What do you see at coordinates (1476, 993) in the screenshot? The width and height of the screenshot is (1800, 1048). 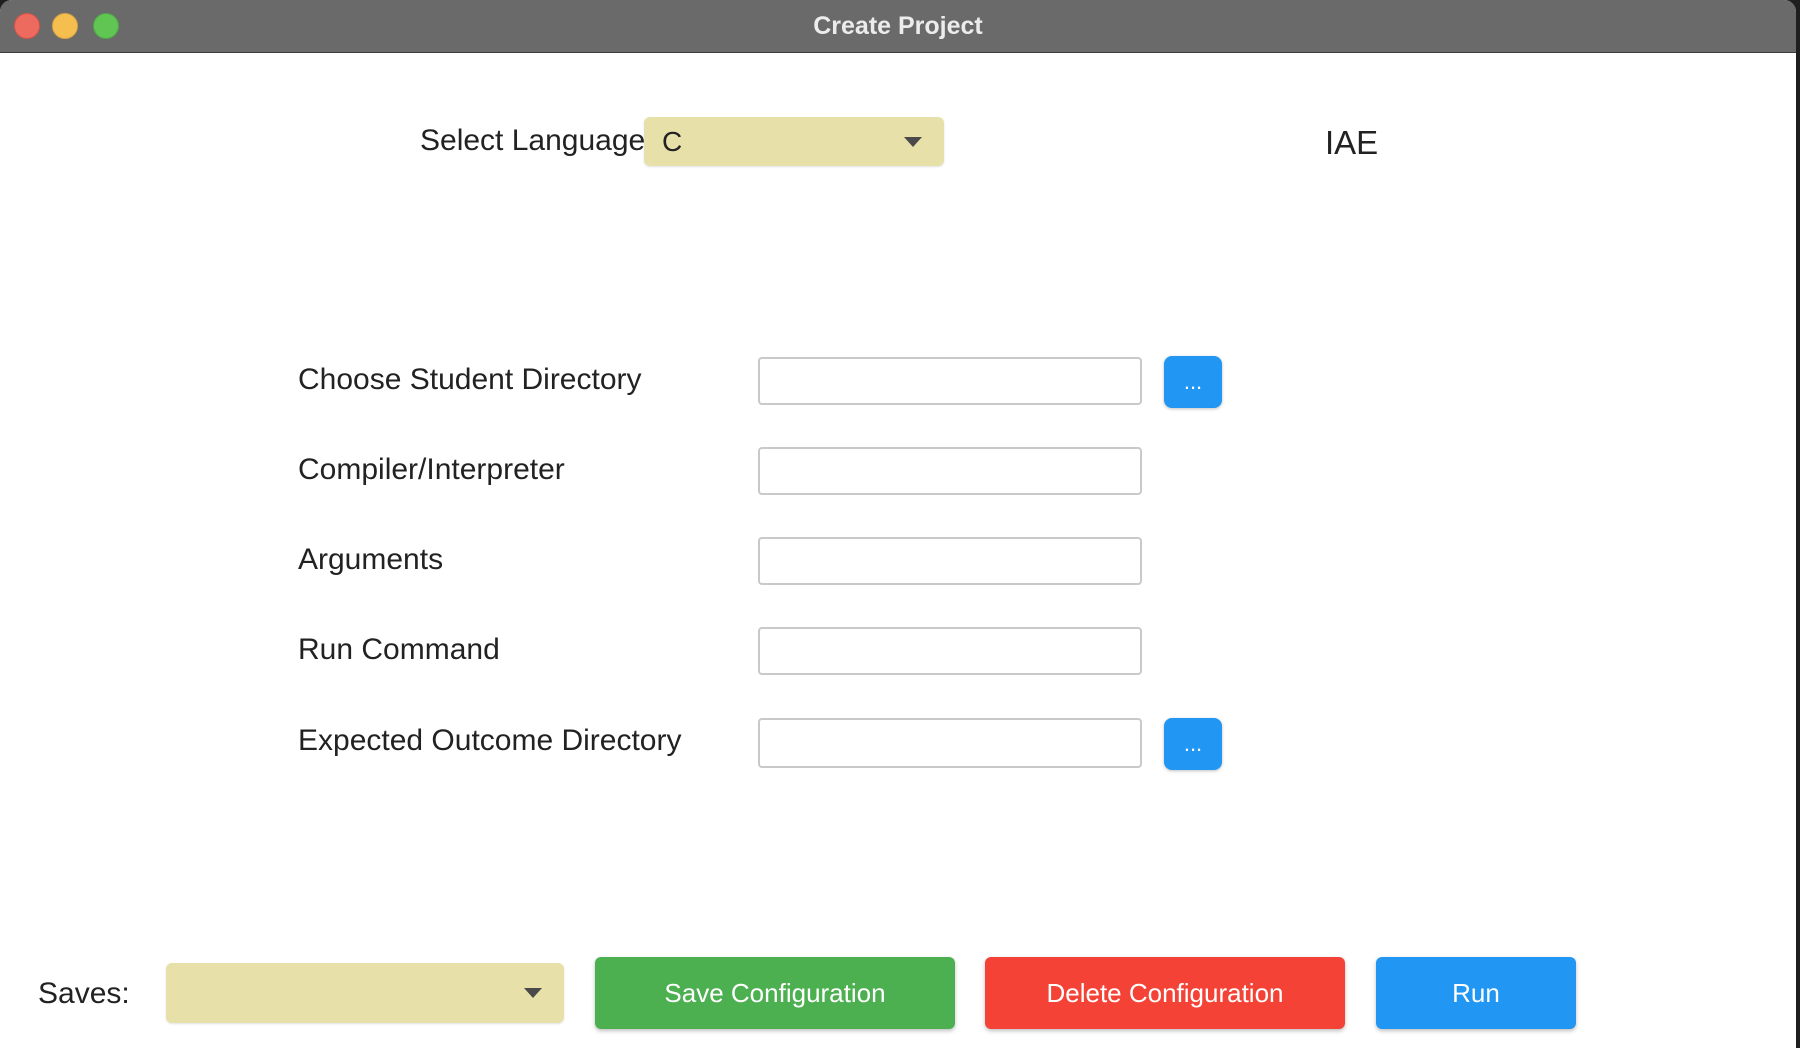 I see `run-button: Run` at bounding box center [1476, 993].